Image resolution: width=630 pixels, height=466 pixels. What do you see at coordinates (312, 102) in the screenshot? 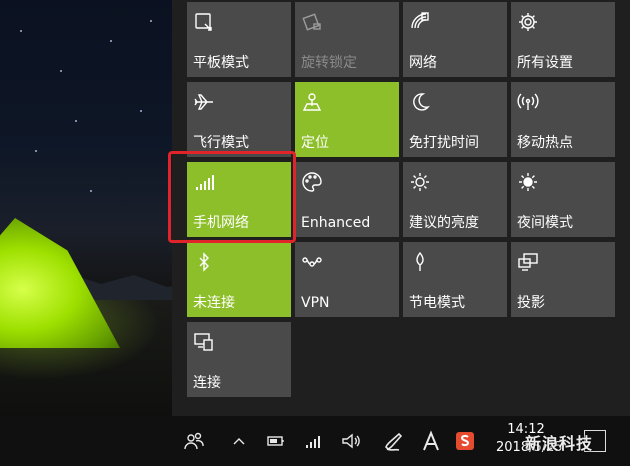
I see `location-icon` at bounding box center [312, 102].